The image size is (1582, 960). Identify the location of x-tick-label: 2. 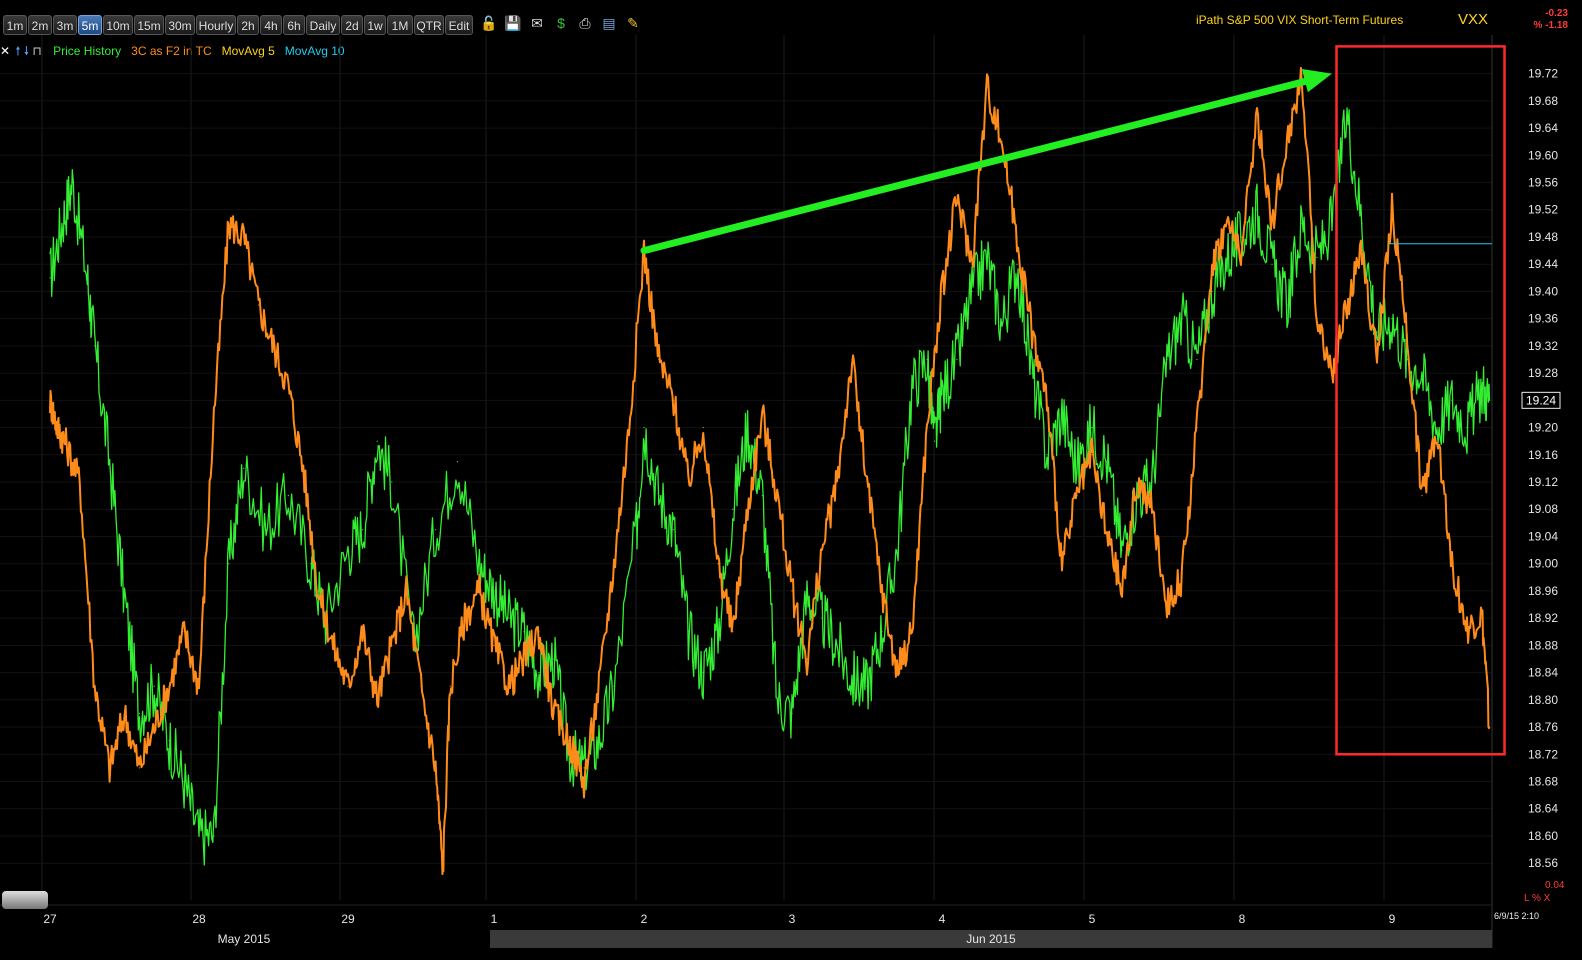
(644, 919).